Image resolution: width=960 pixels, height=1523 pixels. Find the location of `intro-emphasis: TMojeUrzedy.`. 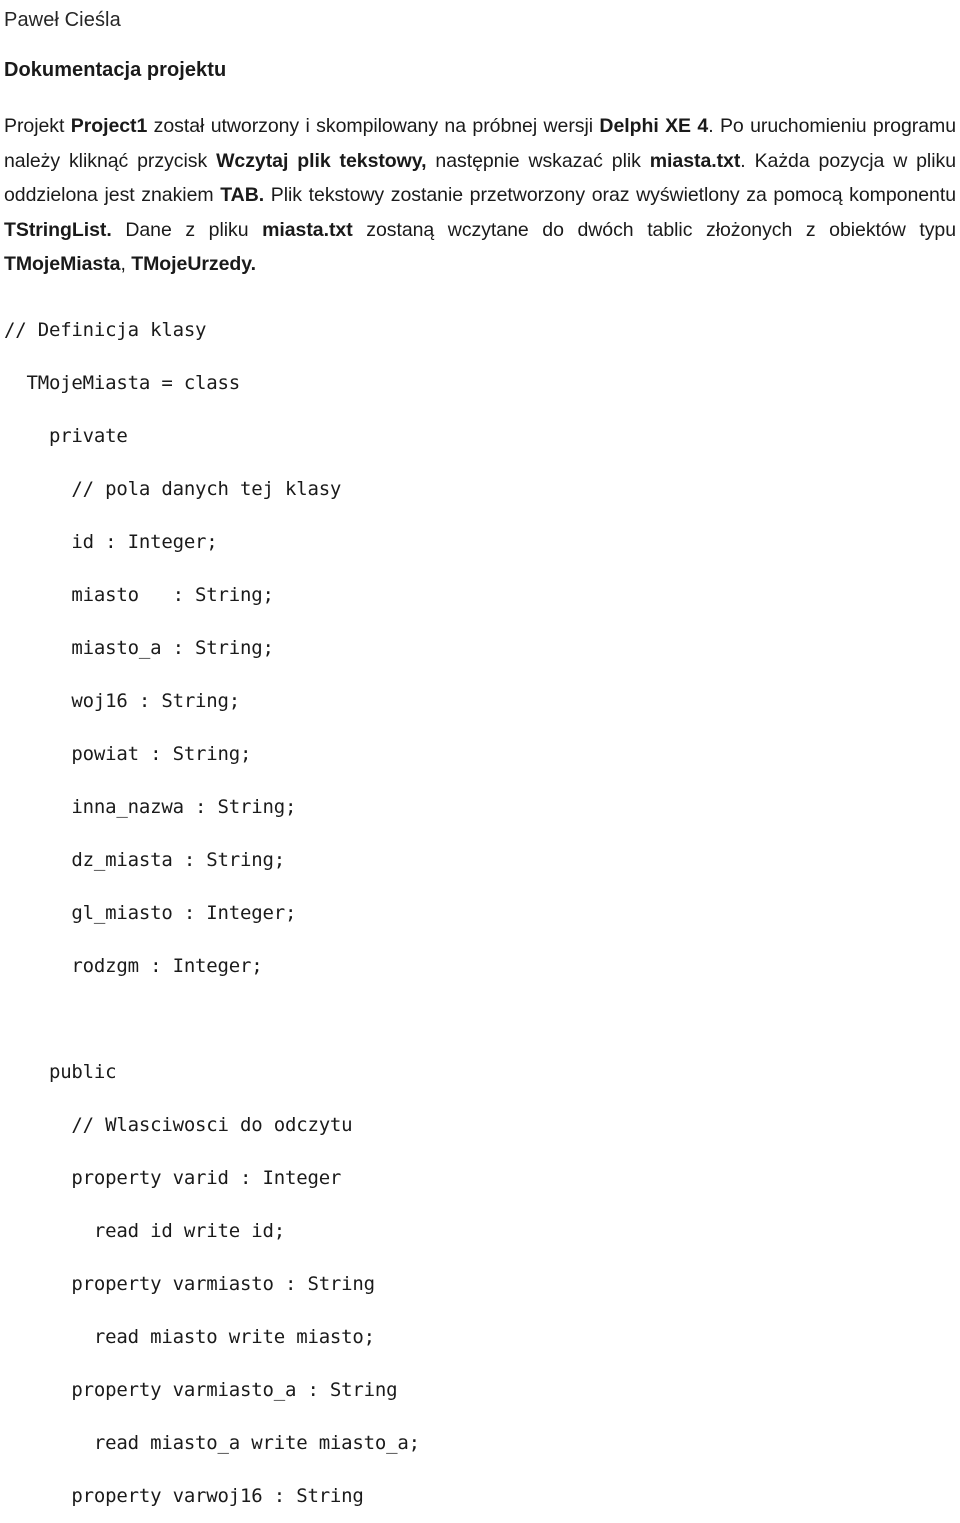

intro-emphasis: TMojeUrzedy. is located at coordinates (193, 264).